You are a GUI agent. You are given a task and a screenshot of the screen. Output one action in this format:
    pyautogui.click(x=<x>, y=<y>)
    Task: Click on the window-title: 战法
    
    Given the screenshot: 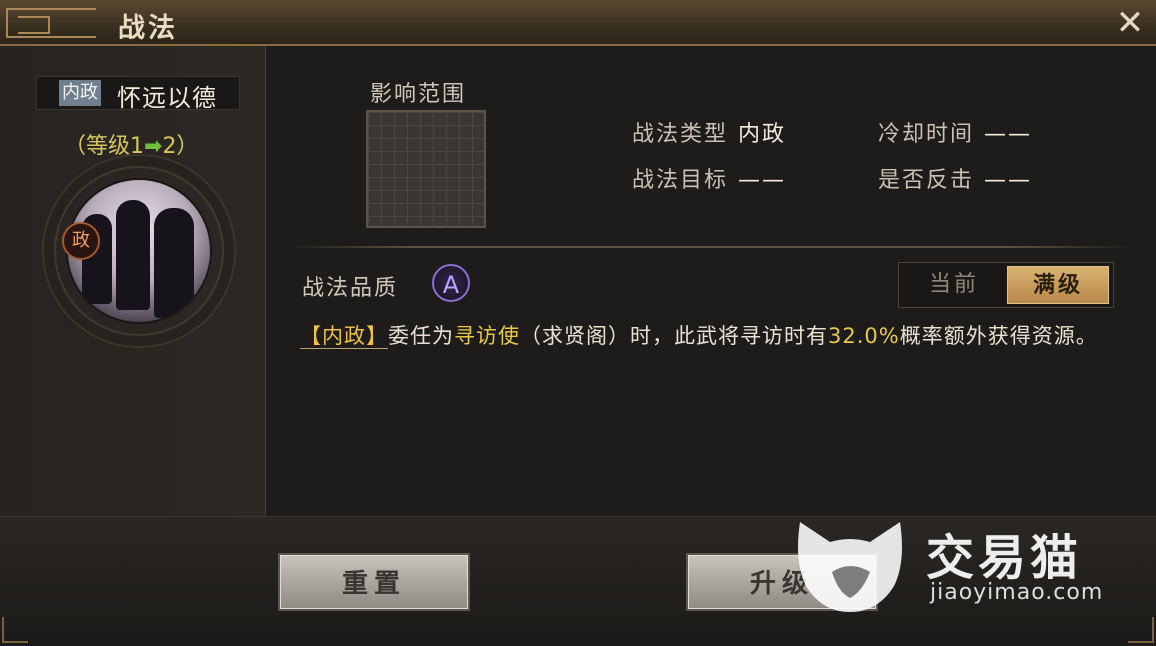 What is the action you would take?
    pyautogui.click(x=148, y=28)
    